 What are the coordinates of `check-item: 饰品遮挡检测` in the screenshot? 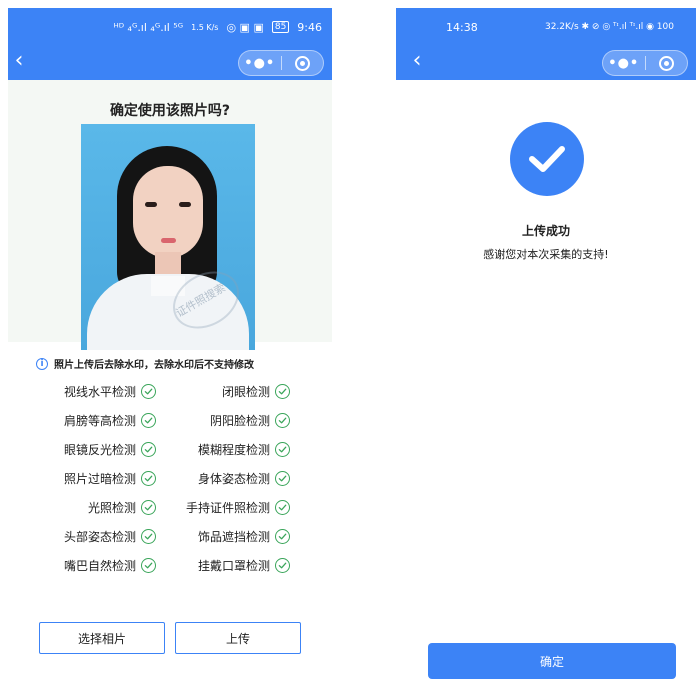 It's located at (223, 536).